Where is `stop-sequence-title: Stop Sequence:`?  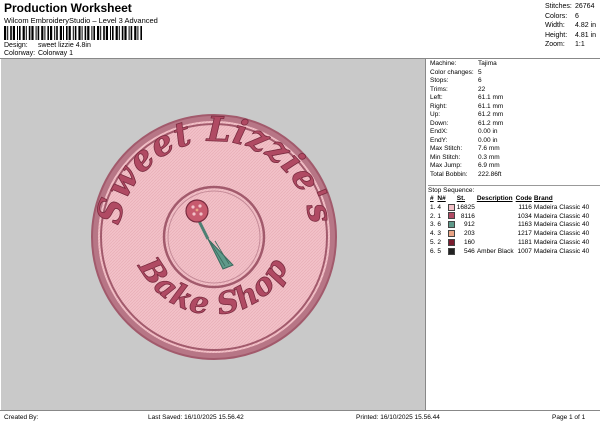
stop-sequence-title: Stop Sequence: is located at coordinates (514, 190).